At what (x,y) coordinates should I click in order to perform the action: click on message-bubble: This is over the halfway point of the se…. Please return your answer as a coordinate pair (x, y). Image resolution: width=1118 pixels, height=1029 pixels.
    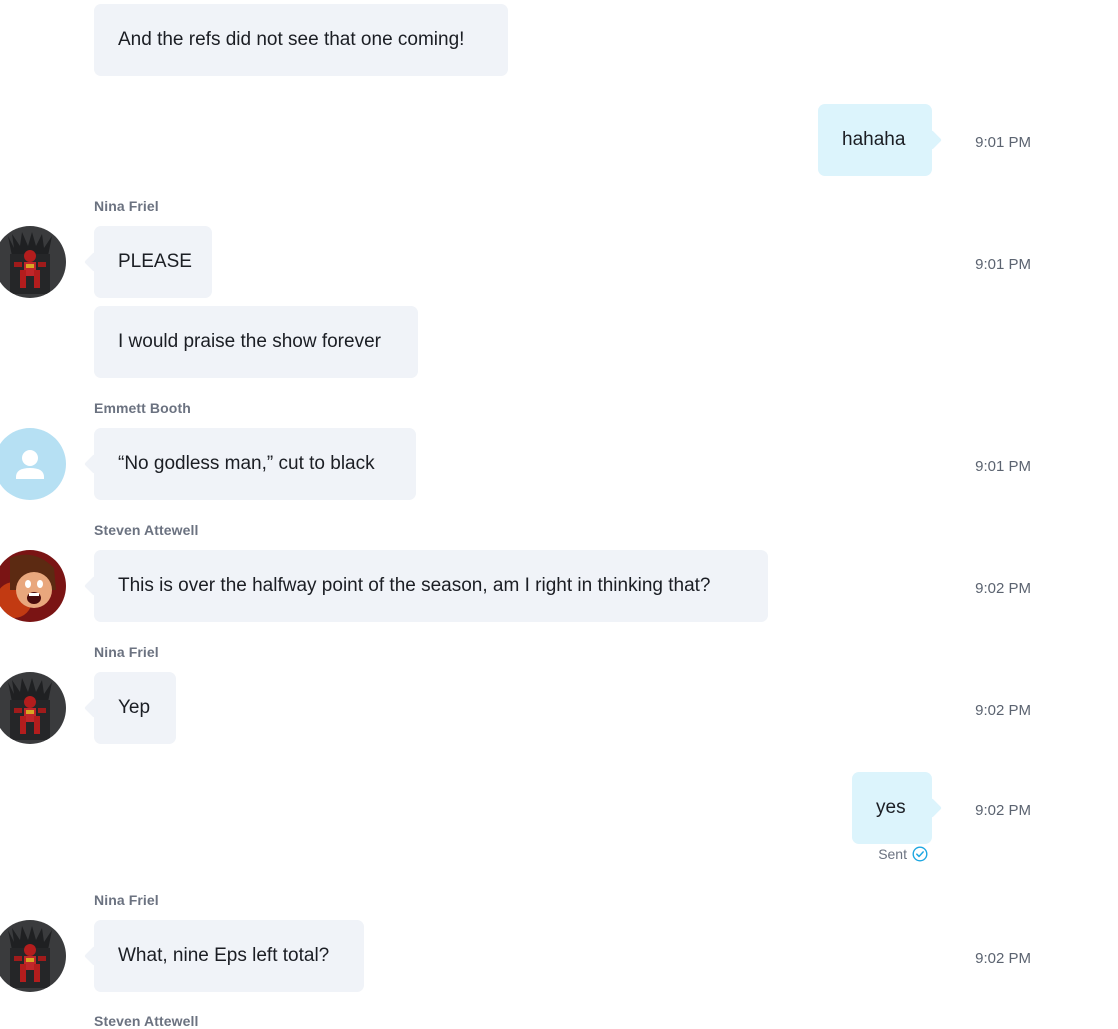
    Looking at the image, I should click on (431, 586).